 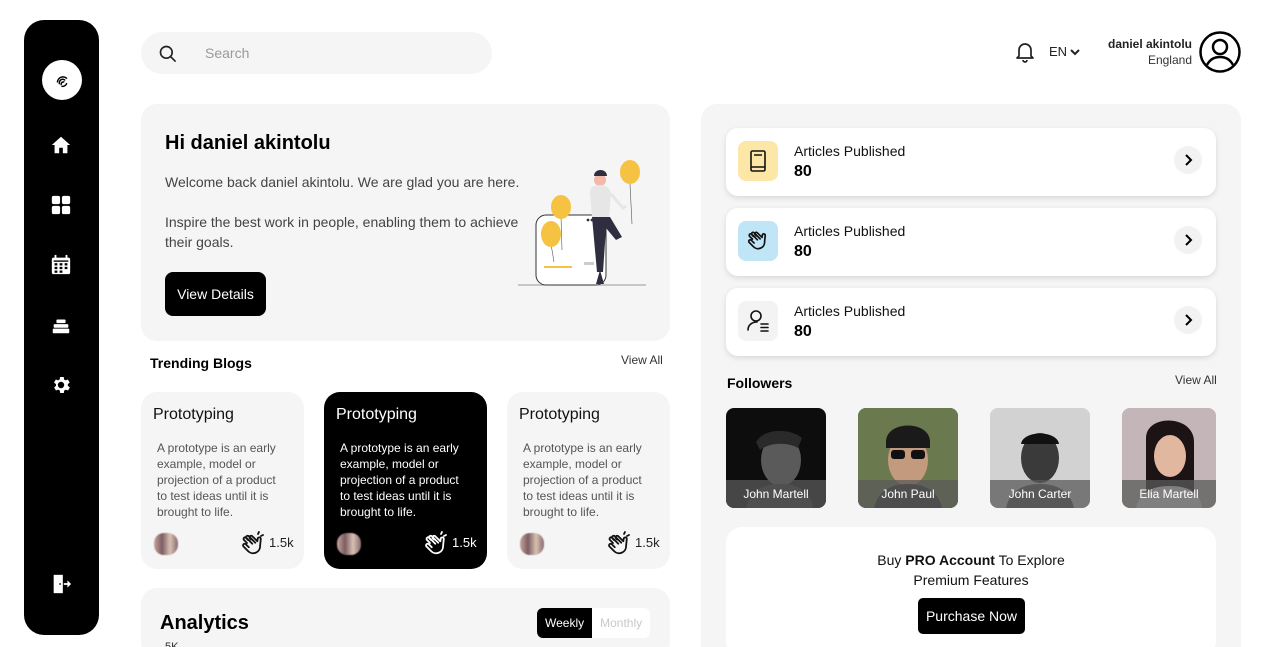 What do you see at coordinates (1040, 494) in the screenshot?
I see `follower-name: John Carter` at bounding box center [1040, 494].